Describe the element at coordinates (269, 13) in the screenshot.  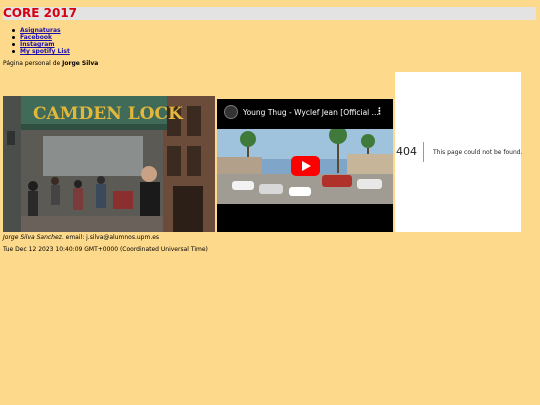
I see `header-bar: CORE 2017` at that location.